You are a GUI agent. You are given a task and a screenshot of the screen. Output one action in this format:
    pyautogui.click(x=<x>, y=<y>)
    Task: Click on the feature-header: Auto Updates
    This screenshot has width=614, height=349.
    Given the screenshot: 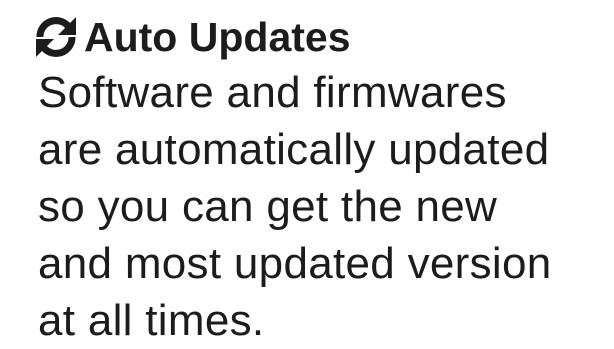 What is the action you would take?
    pyautogui.click(x=317, y=37)
    